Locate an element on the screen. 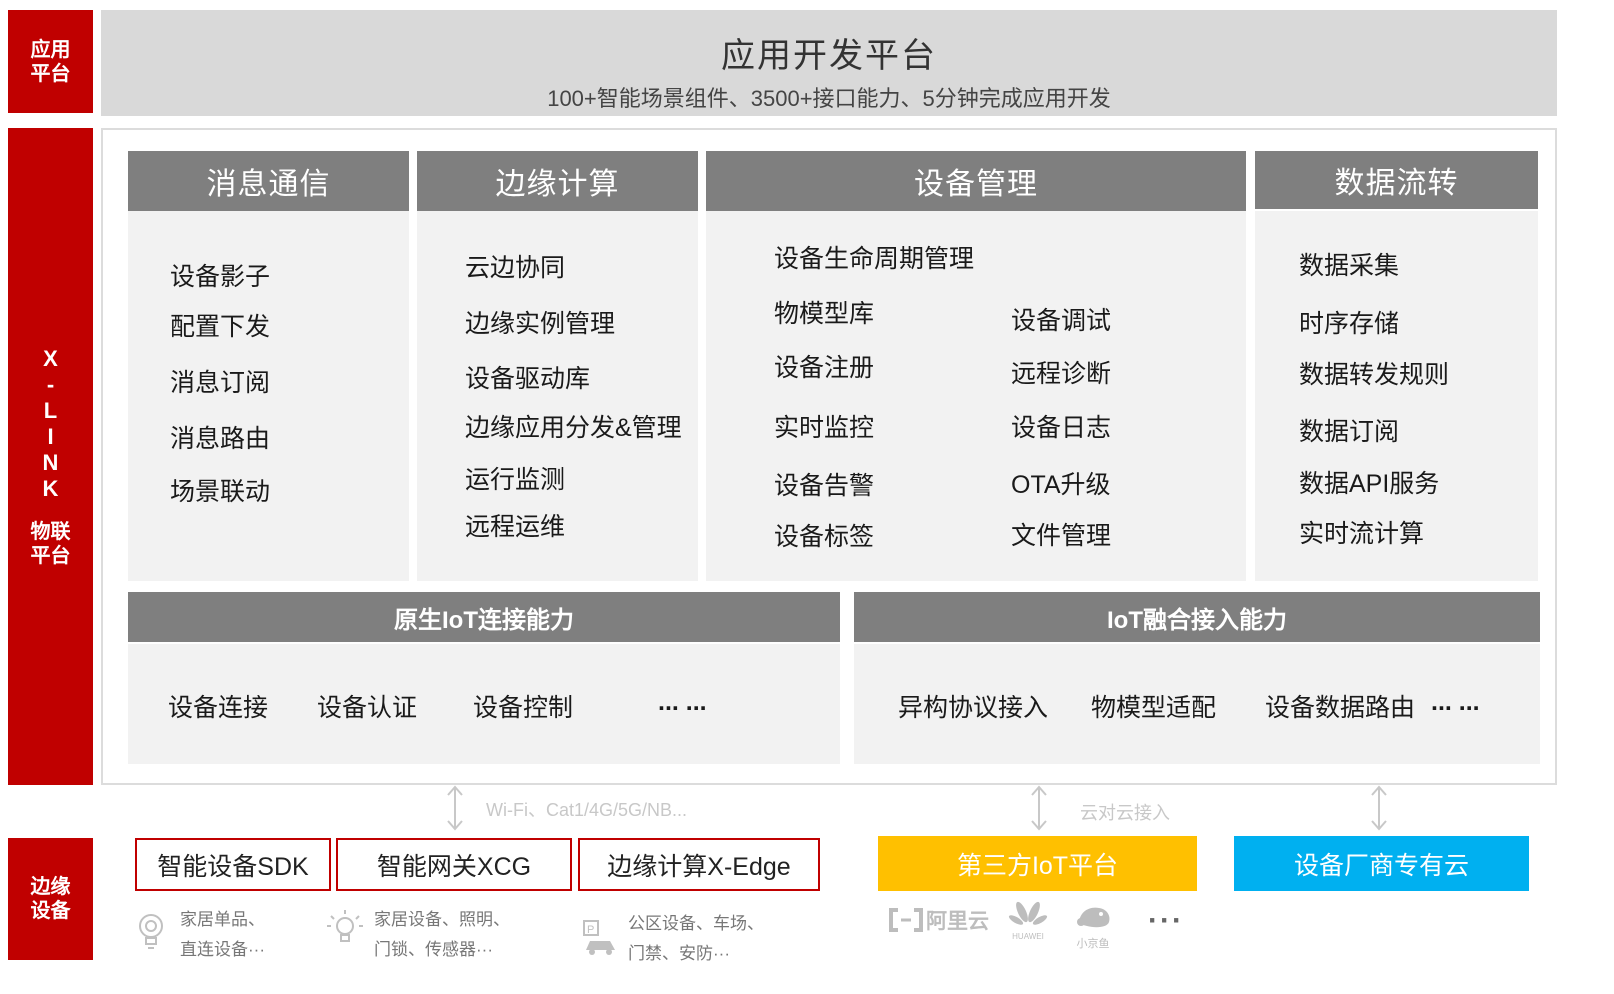 Image resolution: width=1614 pixels, height=994 pixels. xlink-letter: I is located at coordinates (50, 436).